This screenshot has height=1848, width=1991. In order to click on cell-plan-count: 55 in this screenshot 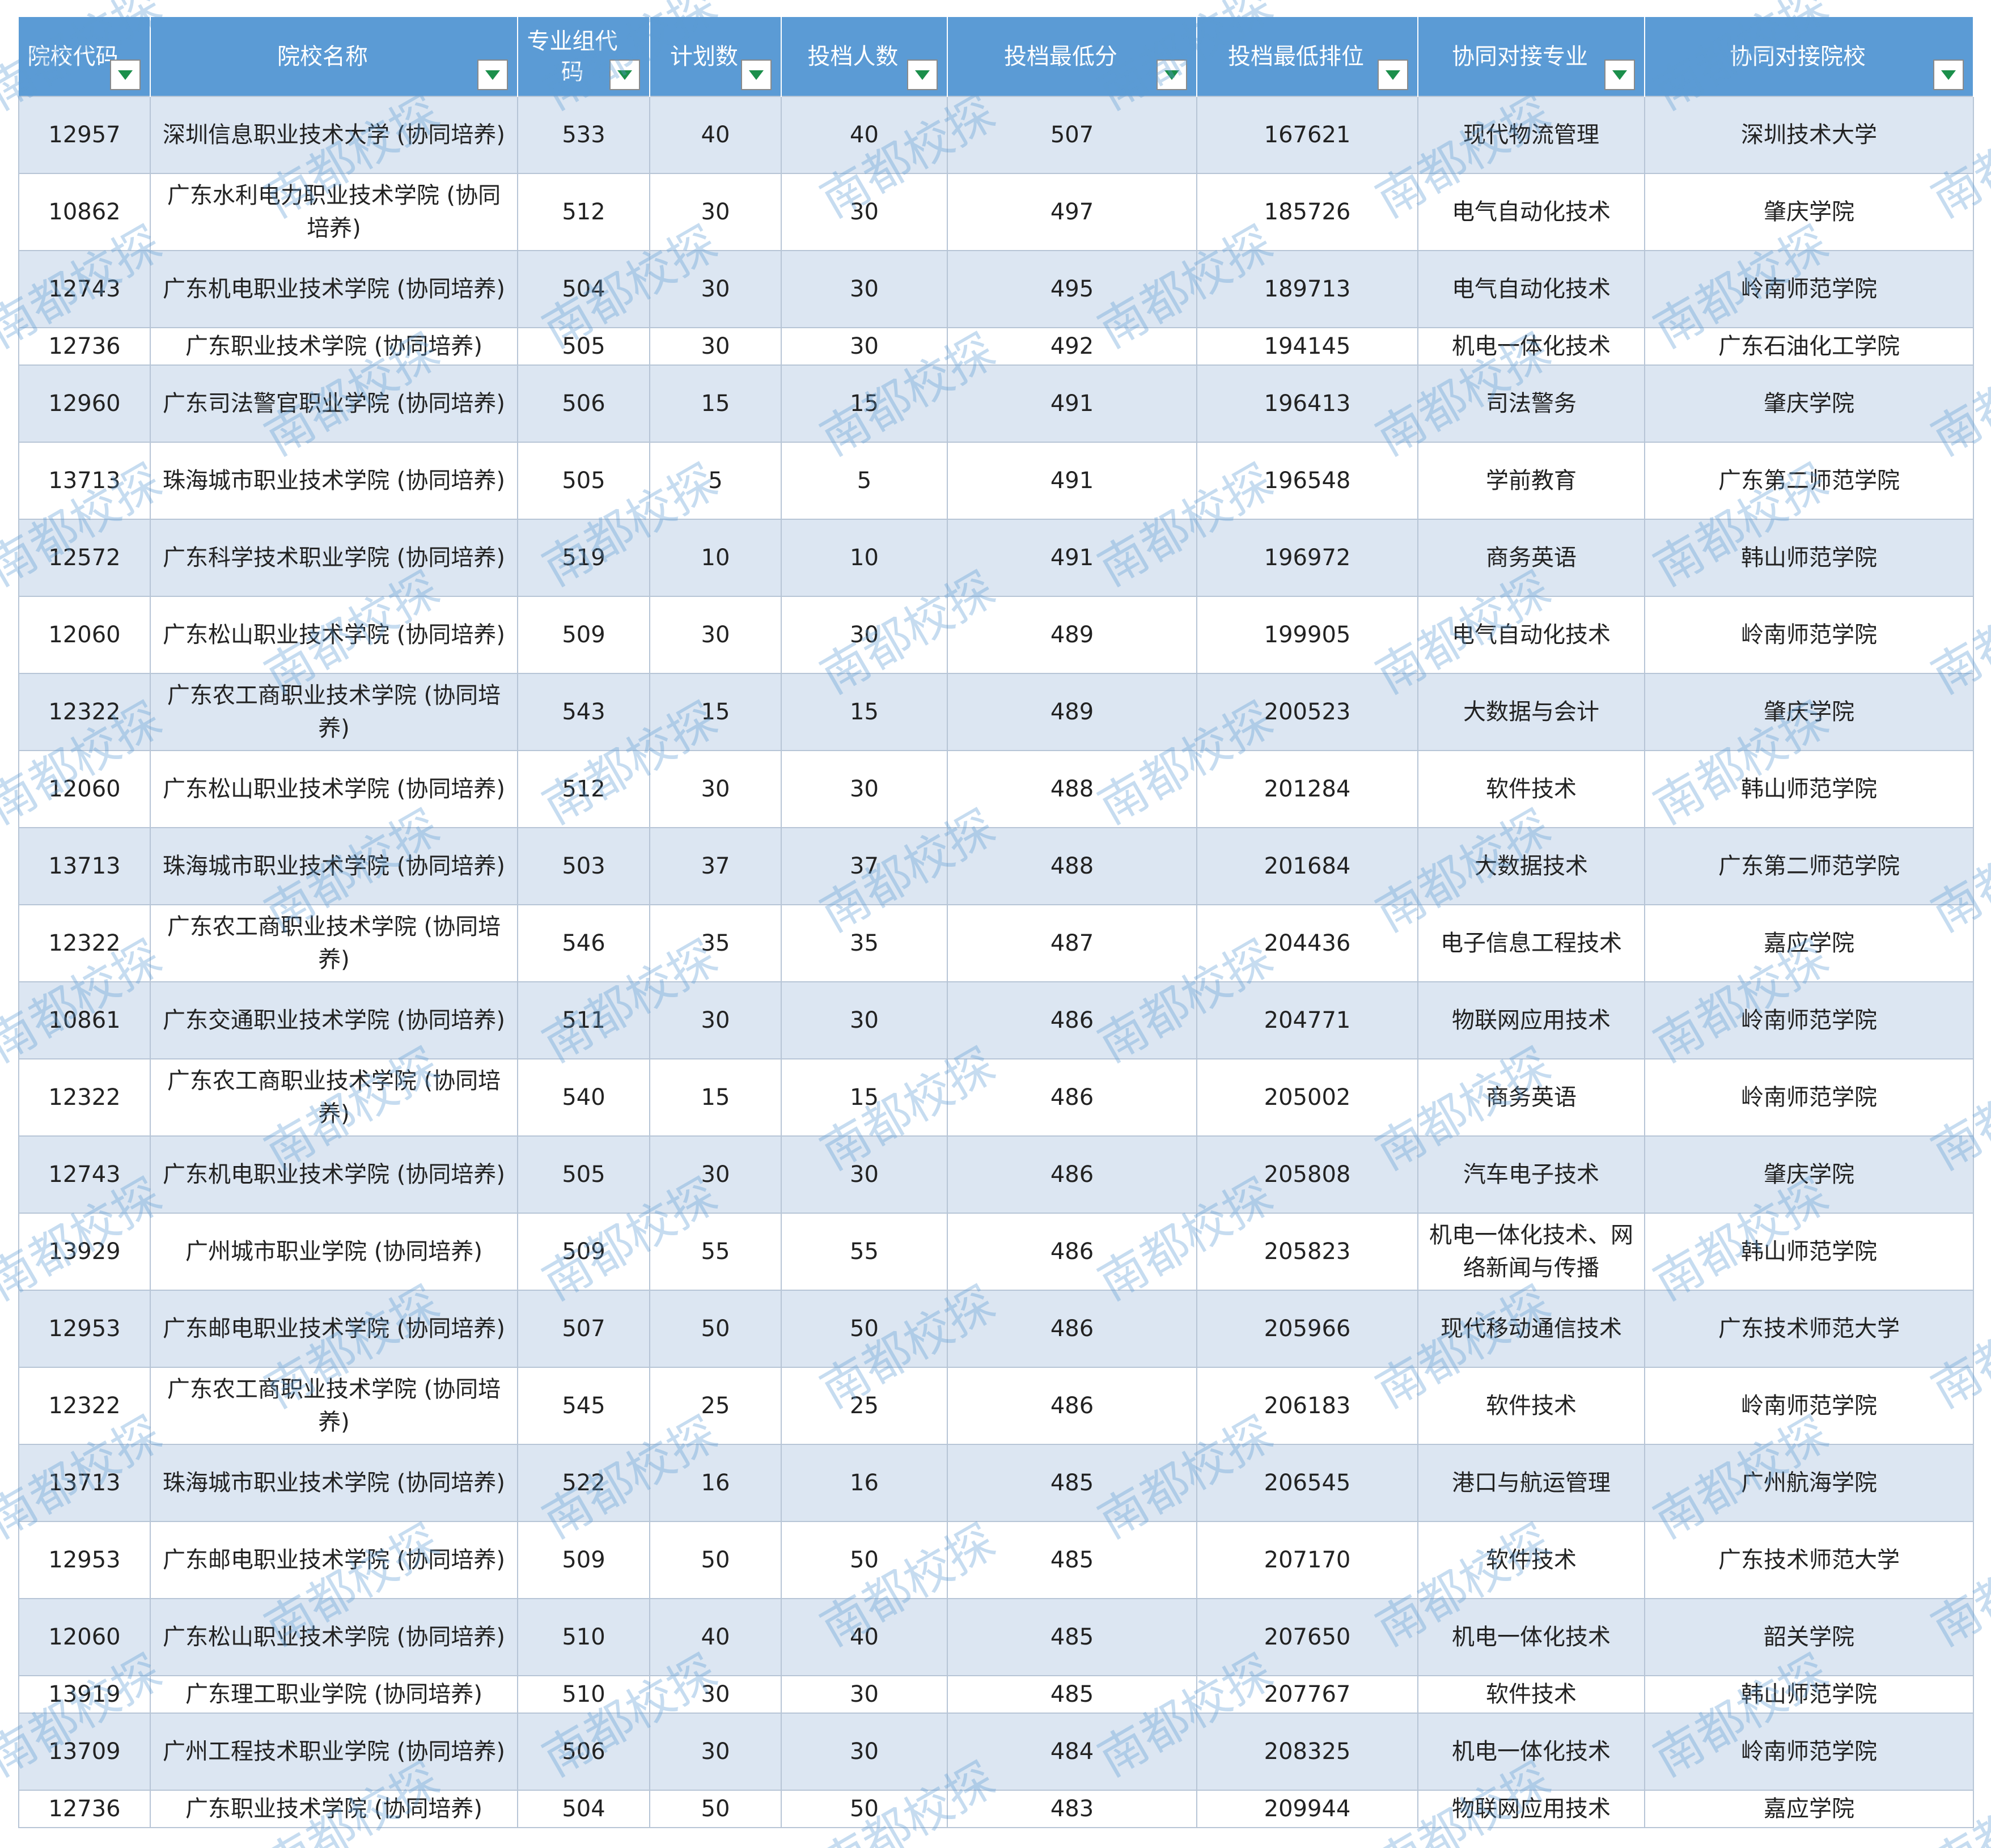, I will do `click(715, 1252)`.